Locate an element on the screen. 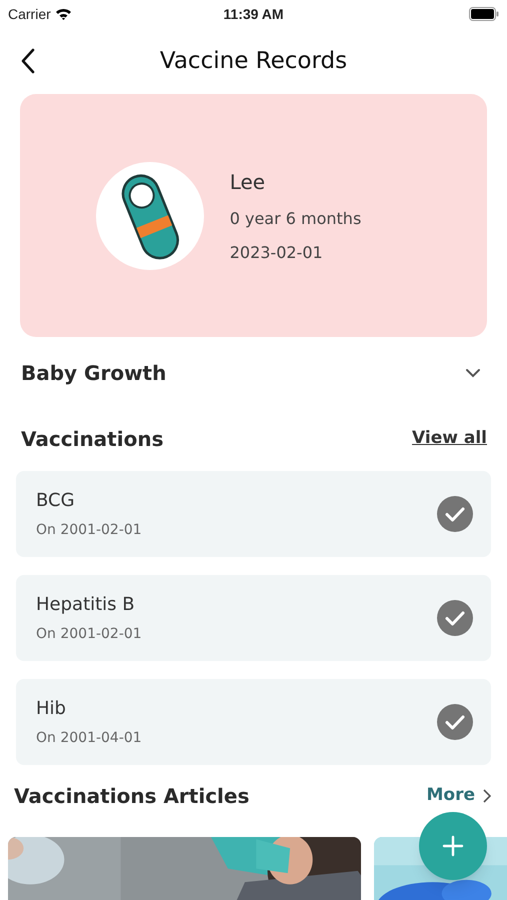  page-title: Vaccine Records is located at coordinates (254, 61).